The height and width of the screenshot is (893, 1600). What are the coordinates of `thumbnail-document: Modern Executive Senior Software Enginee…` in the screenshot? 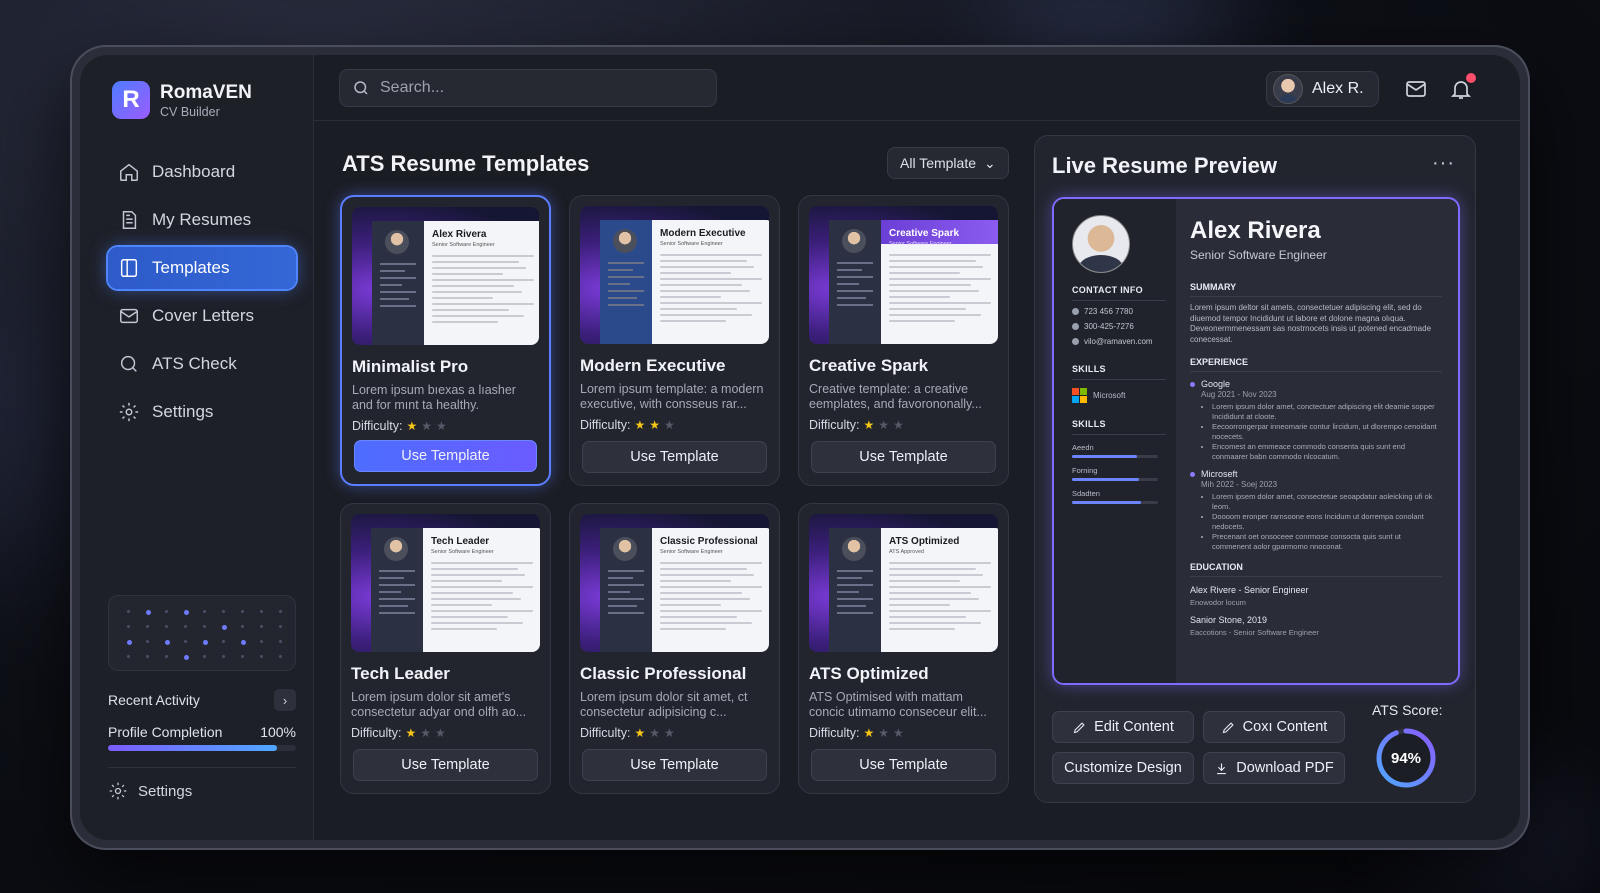 It's located at (684, 282).